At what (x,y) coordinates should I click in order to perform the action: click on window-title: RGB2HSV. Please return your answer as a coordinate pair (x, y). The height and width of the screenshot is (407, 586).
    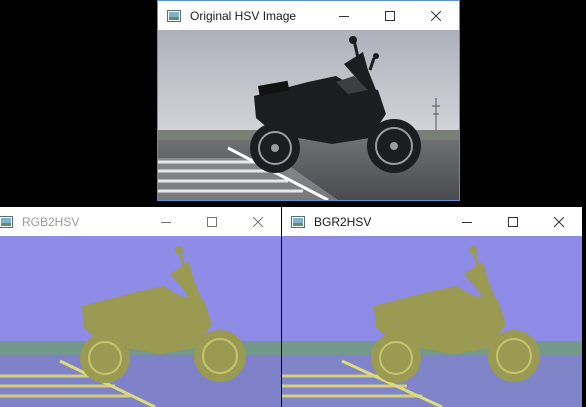
    Looking at the image, I should click on (51, 221).